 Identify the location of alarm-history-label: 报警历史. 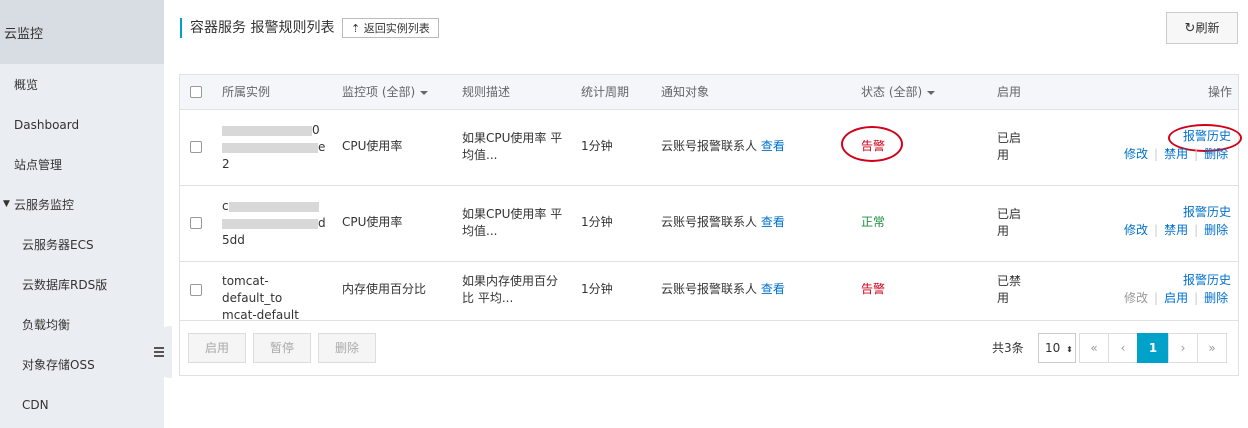
(1207, 280).